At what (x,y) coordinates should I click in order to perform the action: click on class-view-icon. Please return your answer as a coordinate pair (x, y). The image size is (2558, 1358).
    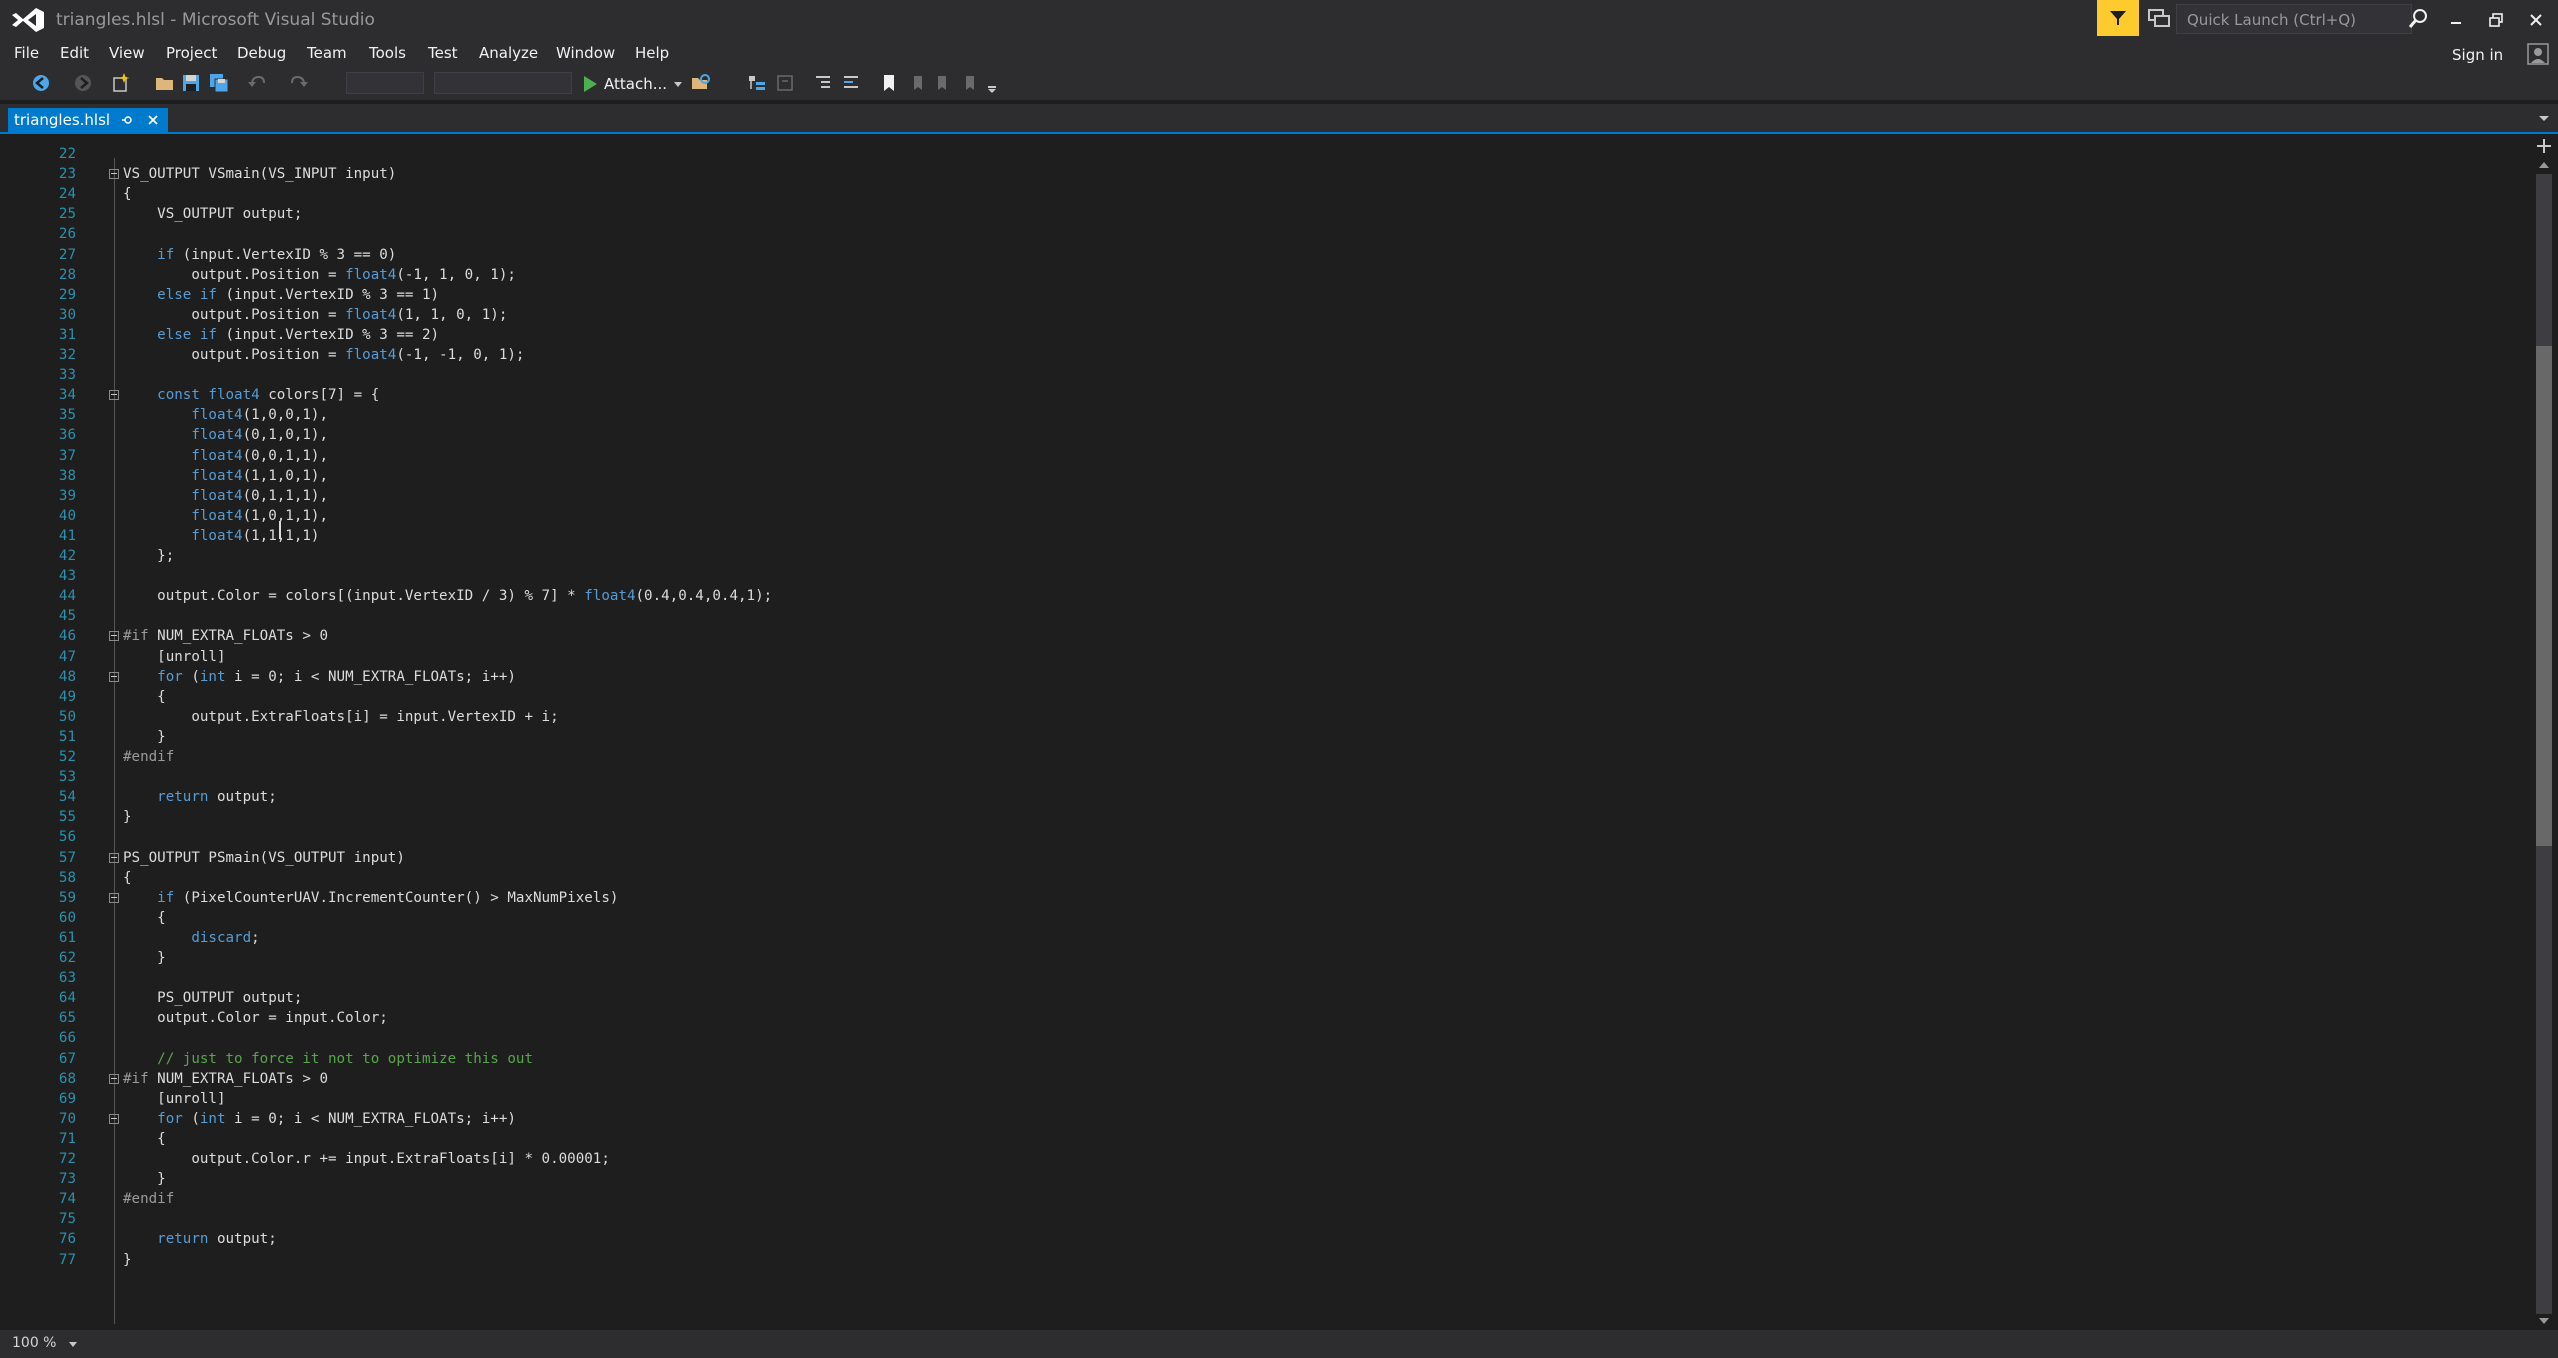
    Looking at the image, I should click on (757, 83).